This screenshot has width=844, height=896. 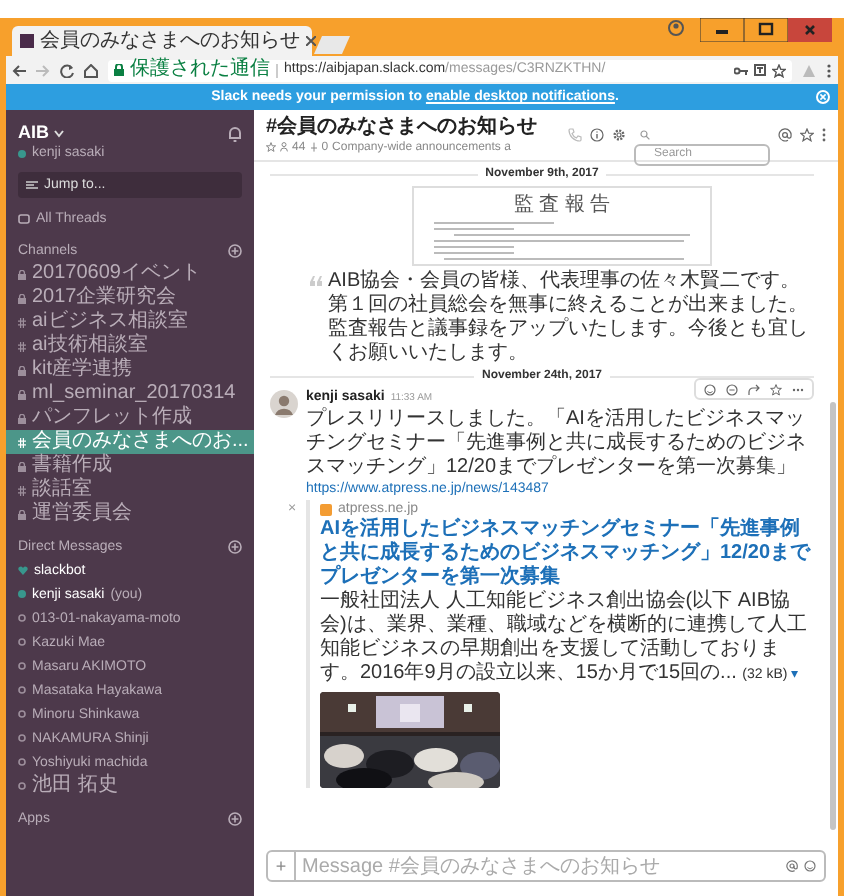 I want to click on channel-title: #会員のみなさまへのお知らせ, so click(x=403, y=127).